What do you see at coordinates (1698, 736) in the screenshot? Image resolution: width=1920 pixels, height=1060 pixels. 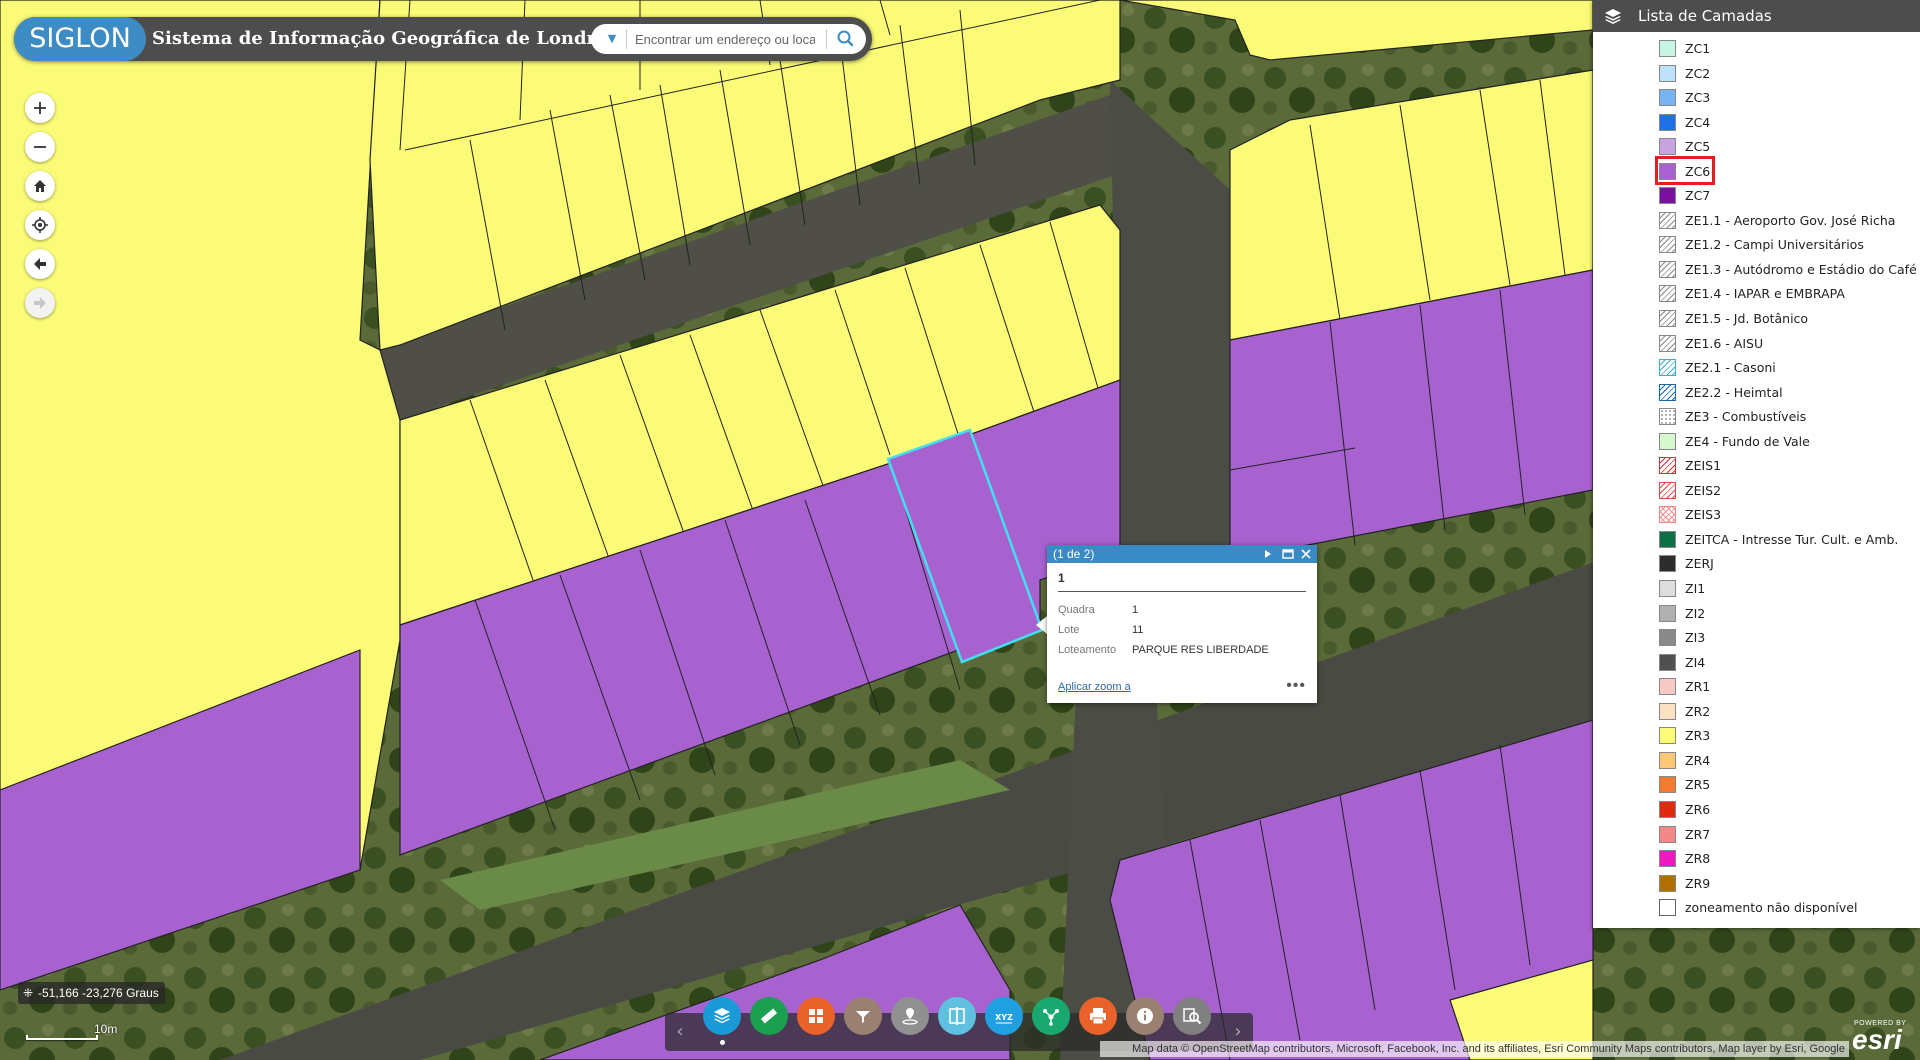 I see `layer-label: ZR3` at bounding box center [1698, 736].